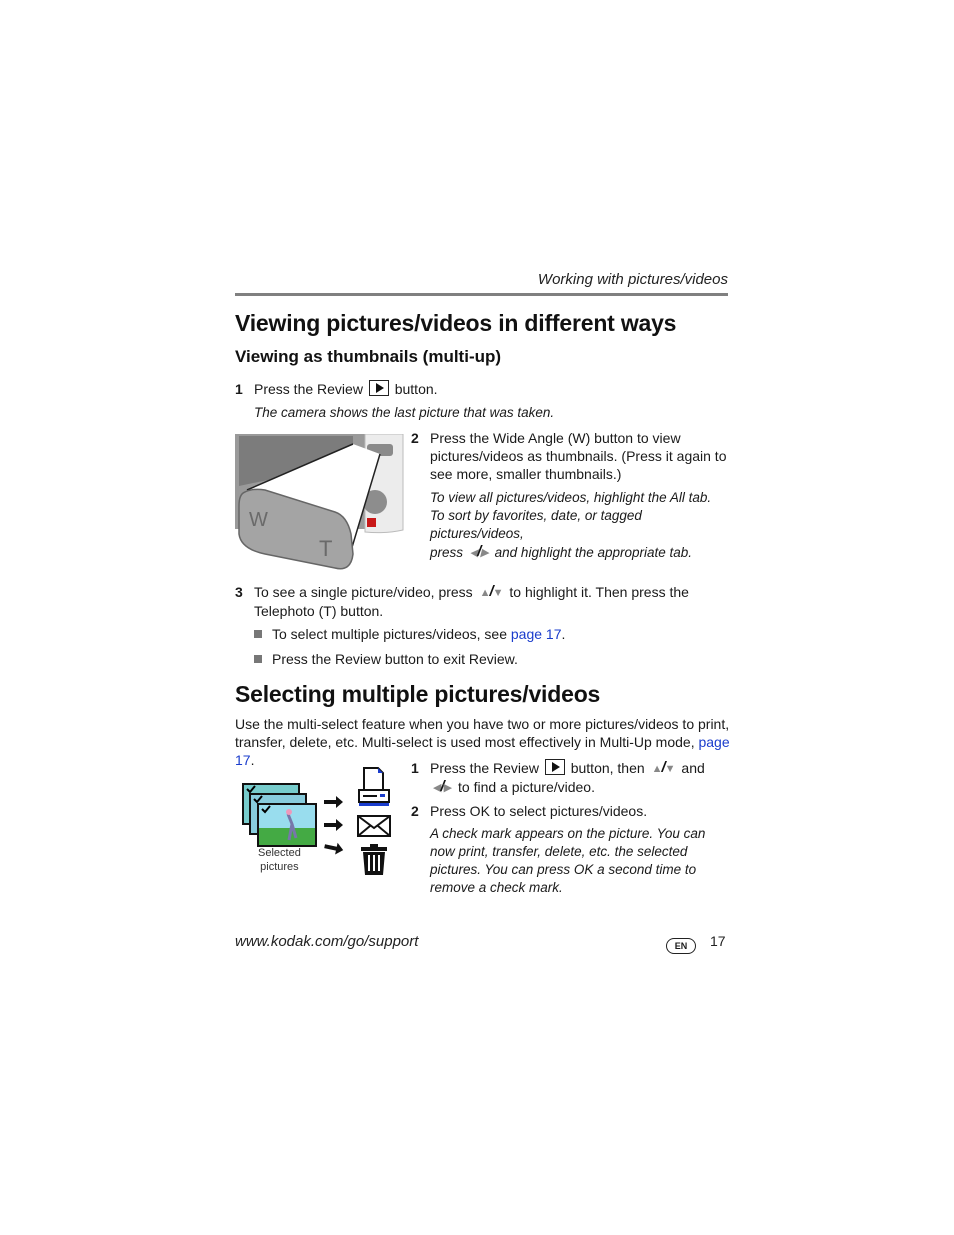  What do you see at coordinates (239, 592) in the screenshot?
I see `step-number: 3` at bounding box center [239, 592].